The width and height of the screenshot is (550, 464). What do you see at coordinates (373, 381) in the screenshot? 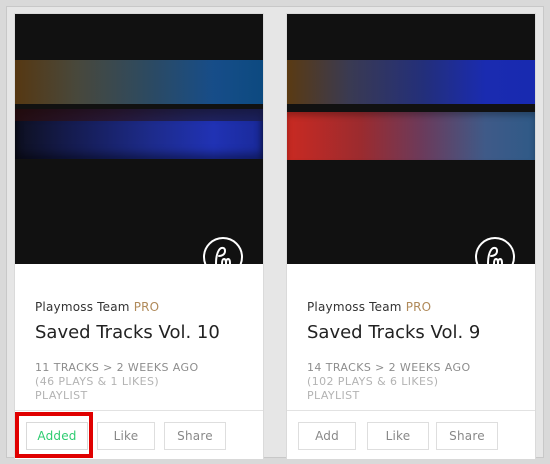
I see `plays-likes: (102 PLAYS & 6 LIKES)` at bounding box center [373, 381].